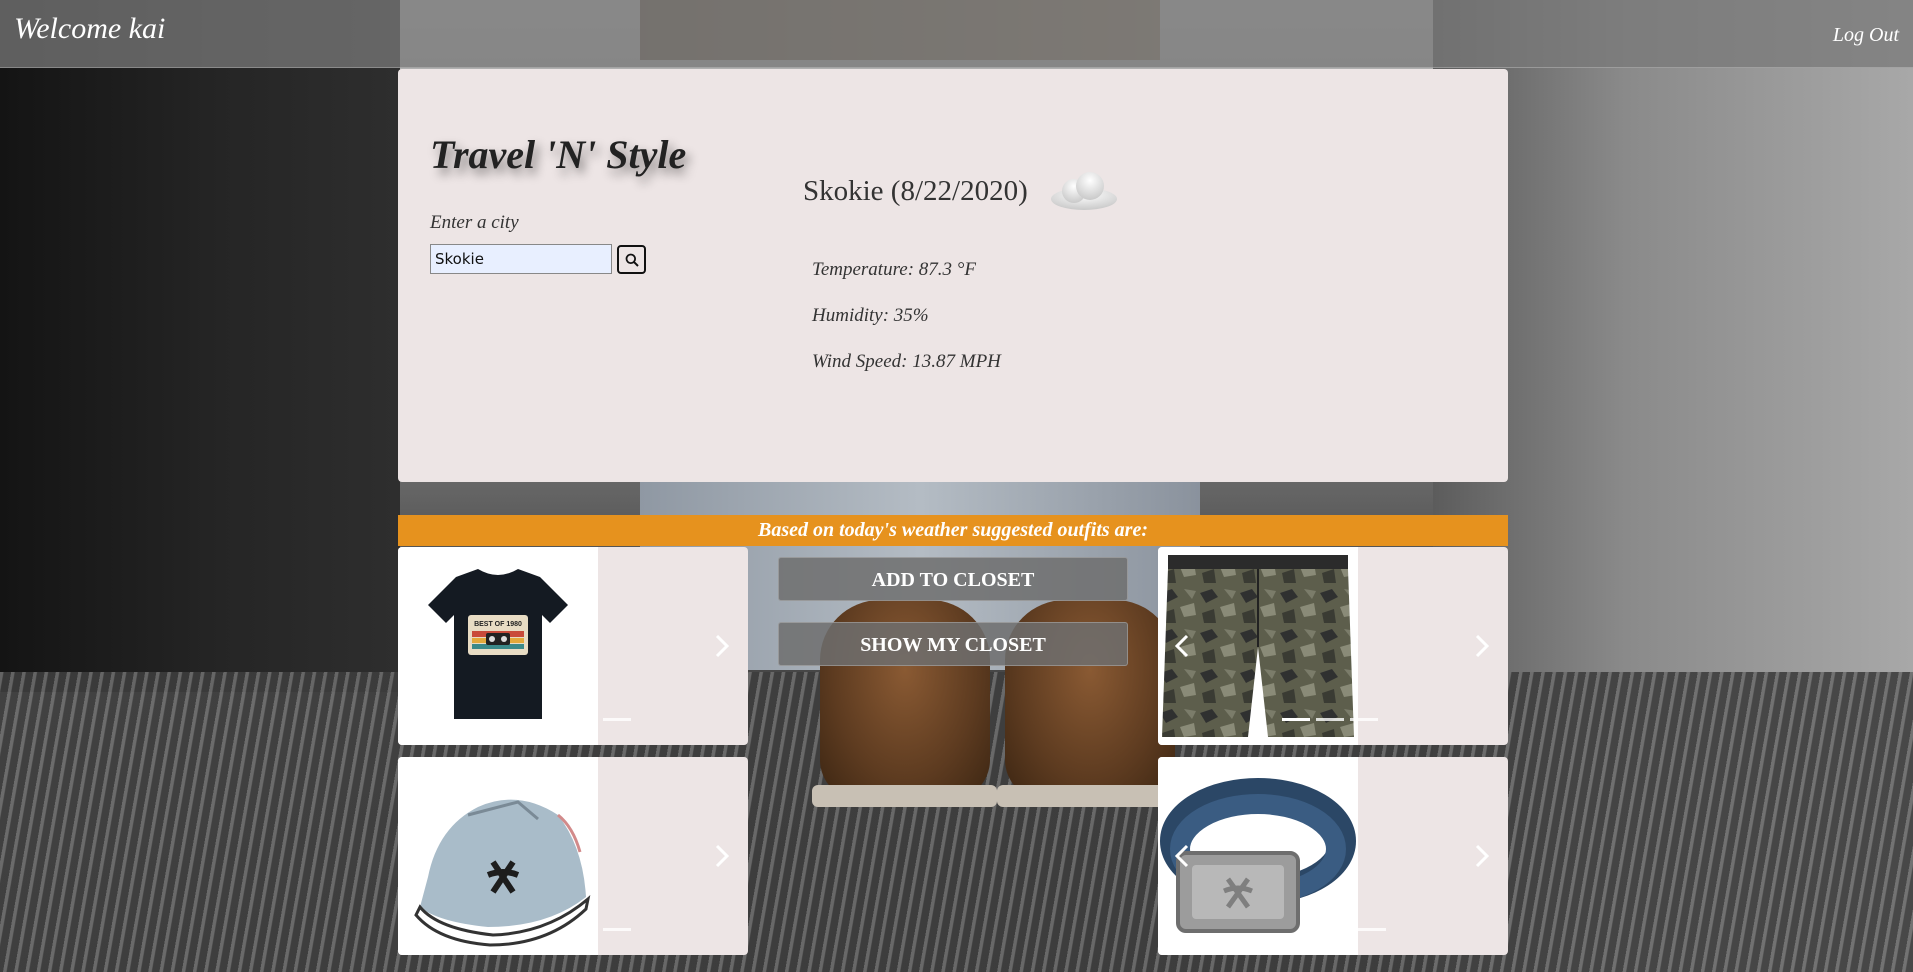 Image resolution: width=1913 pixels, height=972 pixels. Describe the element at coordinates (906, 361) in the screenshot. I see `wind-speed-readout: Wind Speed: 13.87 MPH` at that location.